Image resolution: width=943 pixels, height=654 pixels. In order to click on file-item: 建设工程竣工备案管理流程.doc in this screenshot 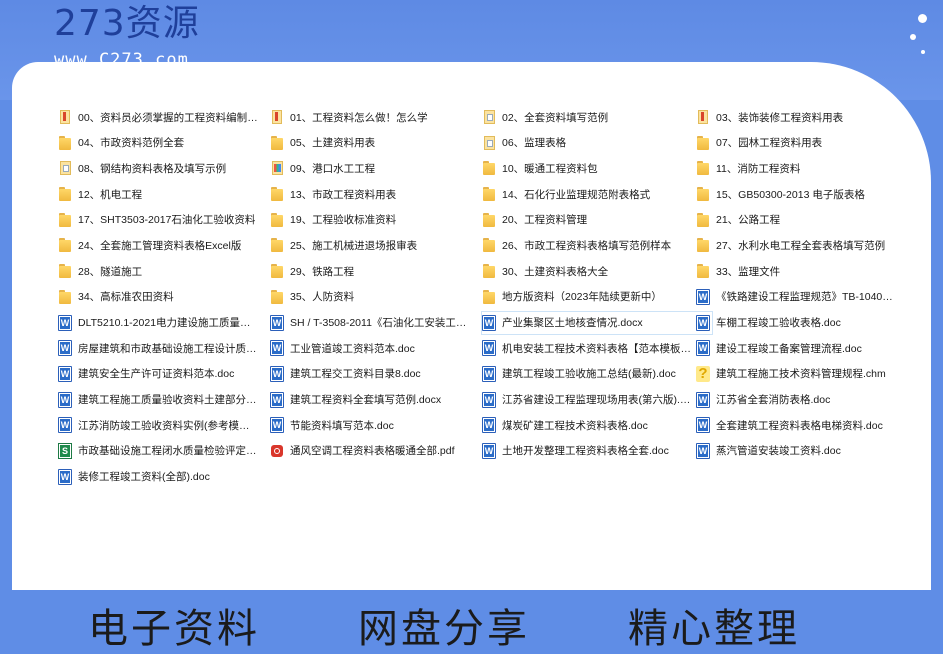, I will do `click(796, 348)`.